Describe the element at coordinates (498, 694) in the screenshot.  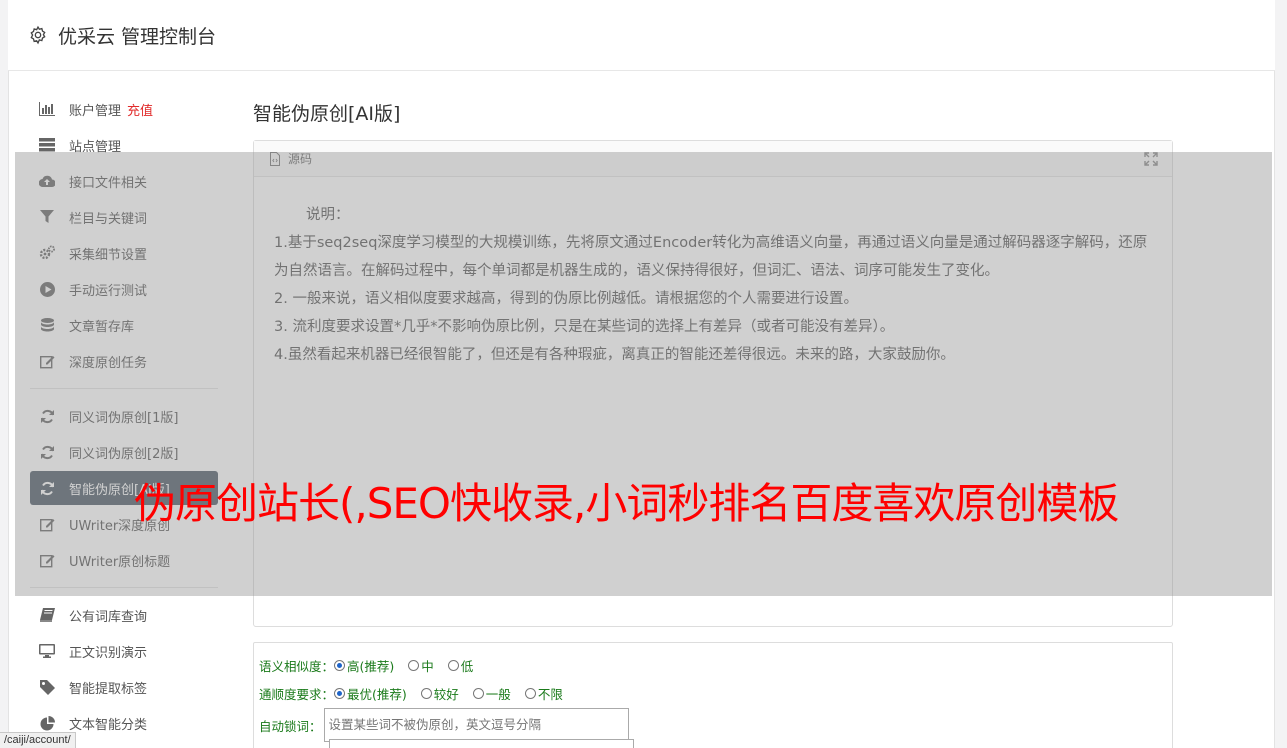
I see `radio-label: 一般` at that location.